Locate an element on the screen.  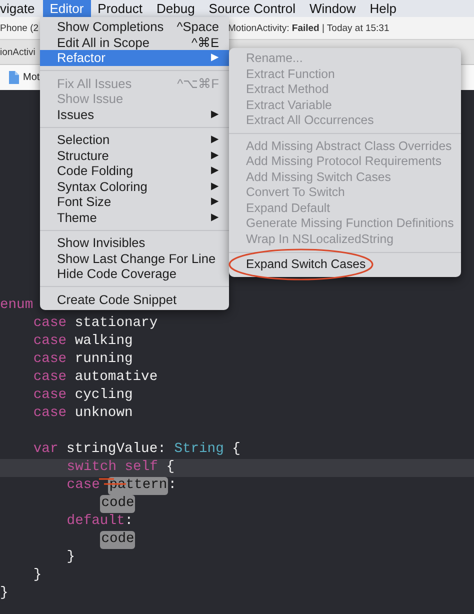
menu-item: Font Size ▶ is located at coordinates (134, 202).